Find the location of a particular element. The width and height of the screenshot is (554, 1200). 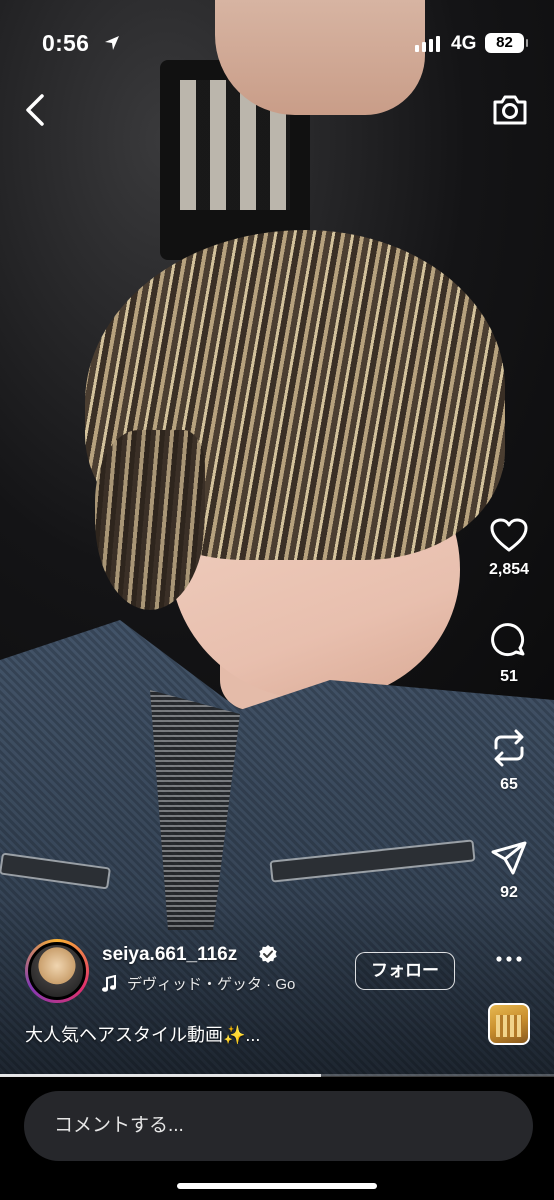

audio-row: デヴィッド・ゲッタ · Go is located at coordinates (198, 983).